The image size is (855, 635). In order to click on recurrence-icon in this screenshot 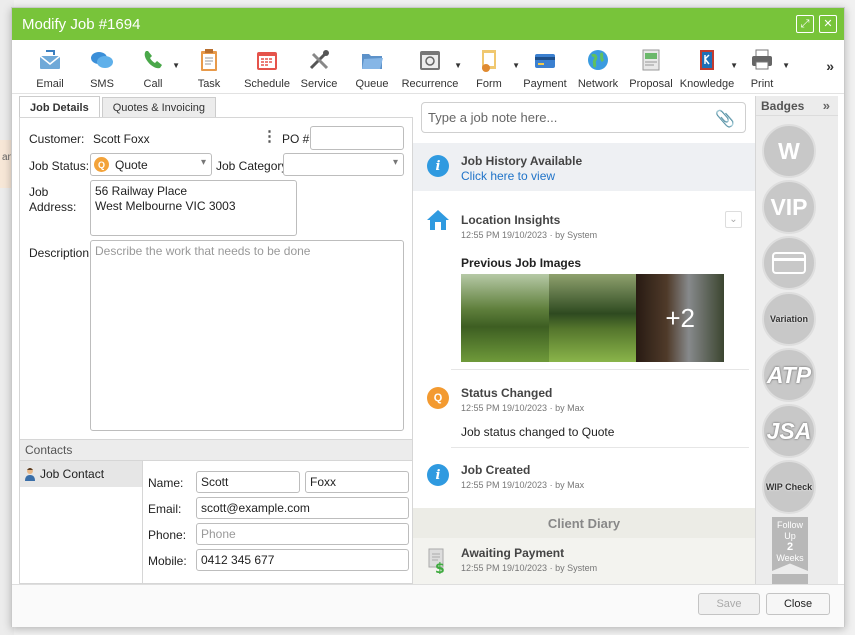, I will do `click(430, 60)`.